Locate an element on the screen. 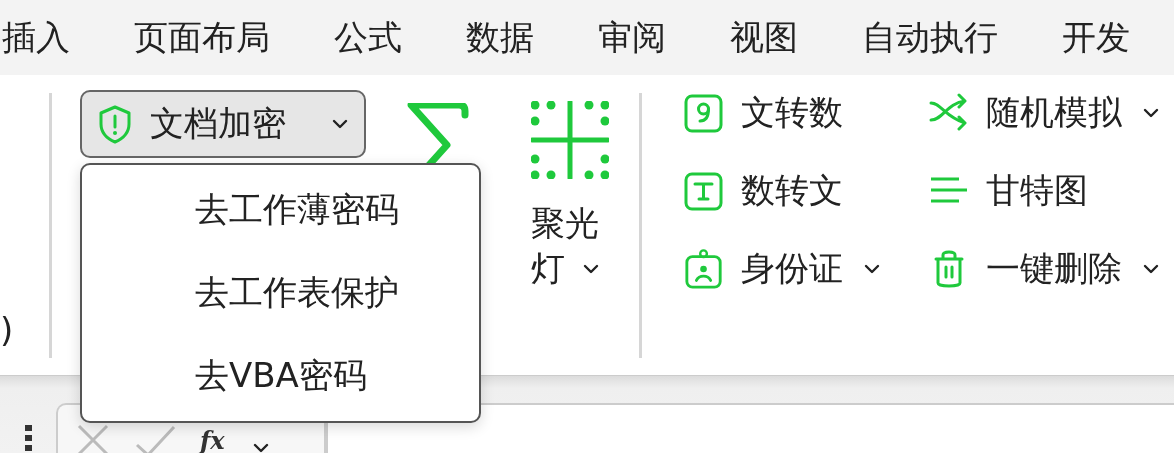 This screenshot has width=1174, height=453. cut-off-label: ) is located at coordinates (7, 331).